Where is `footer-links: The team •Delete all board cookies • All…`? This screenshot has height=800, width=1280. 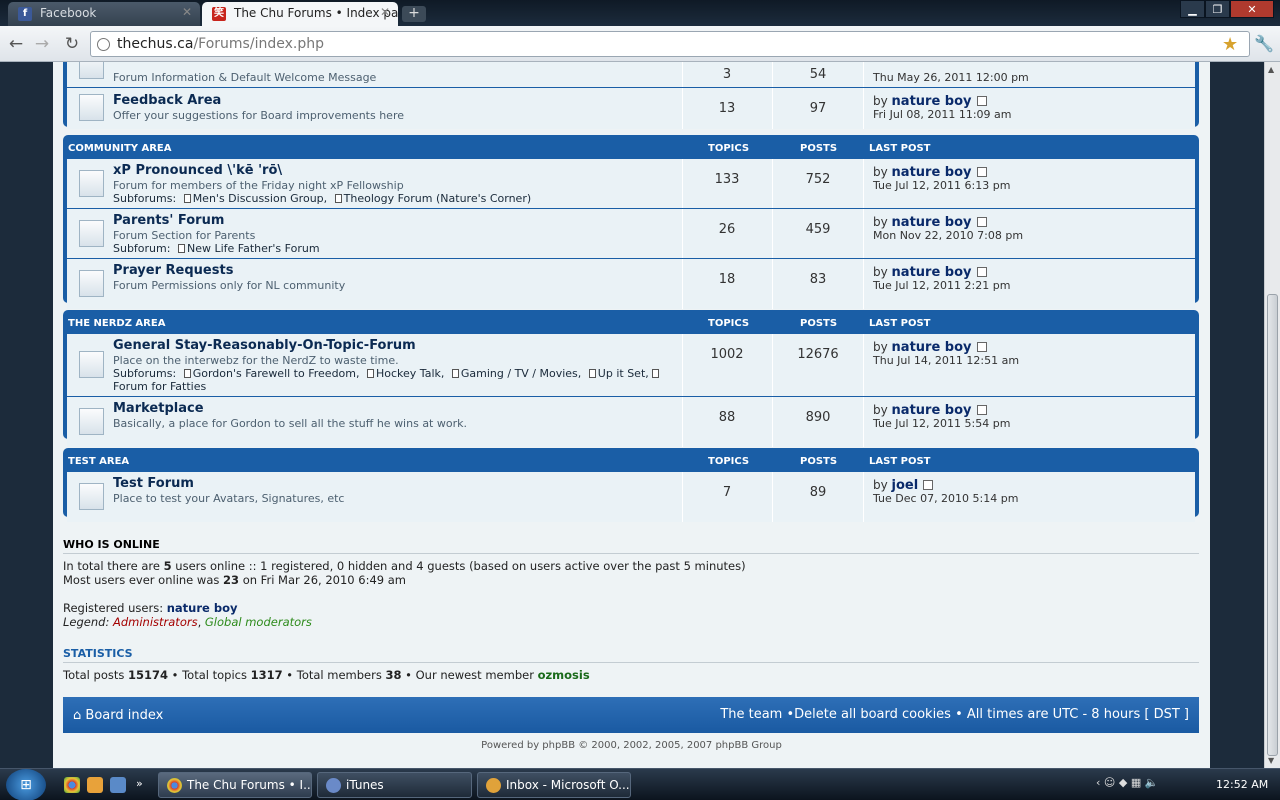 footer-links: The team •Delete all board cookies • All… is located at coordinates (954, 714).